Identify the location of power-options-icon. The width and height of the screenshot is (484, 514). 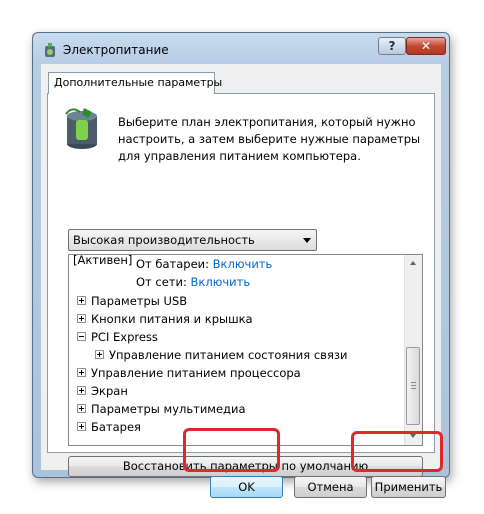
(50, 50).